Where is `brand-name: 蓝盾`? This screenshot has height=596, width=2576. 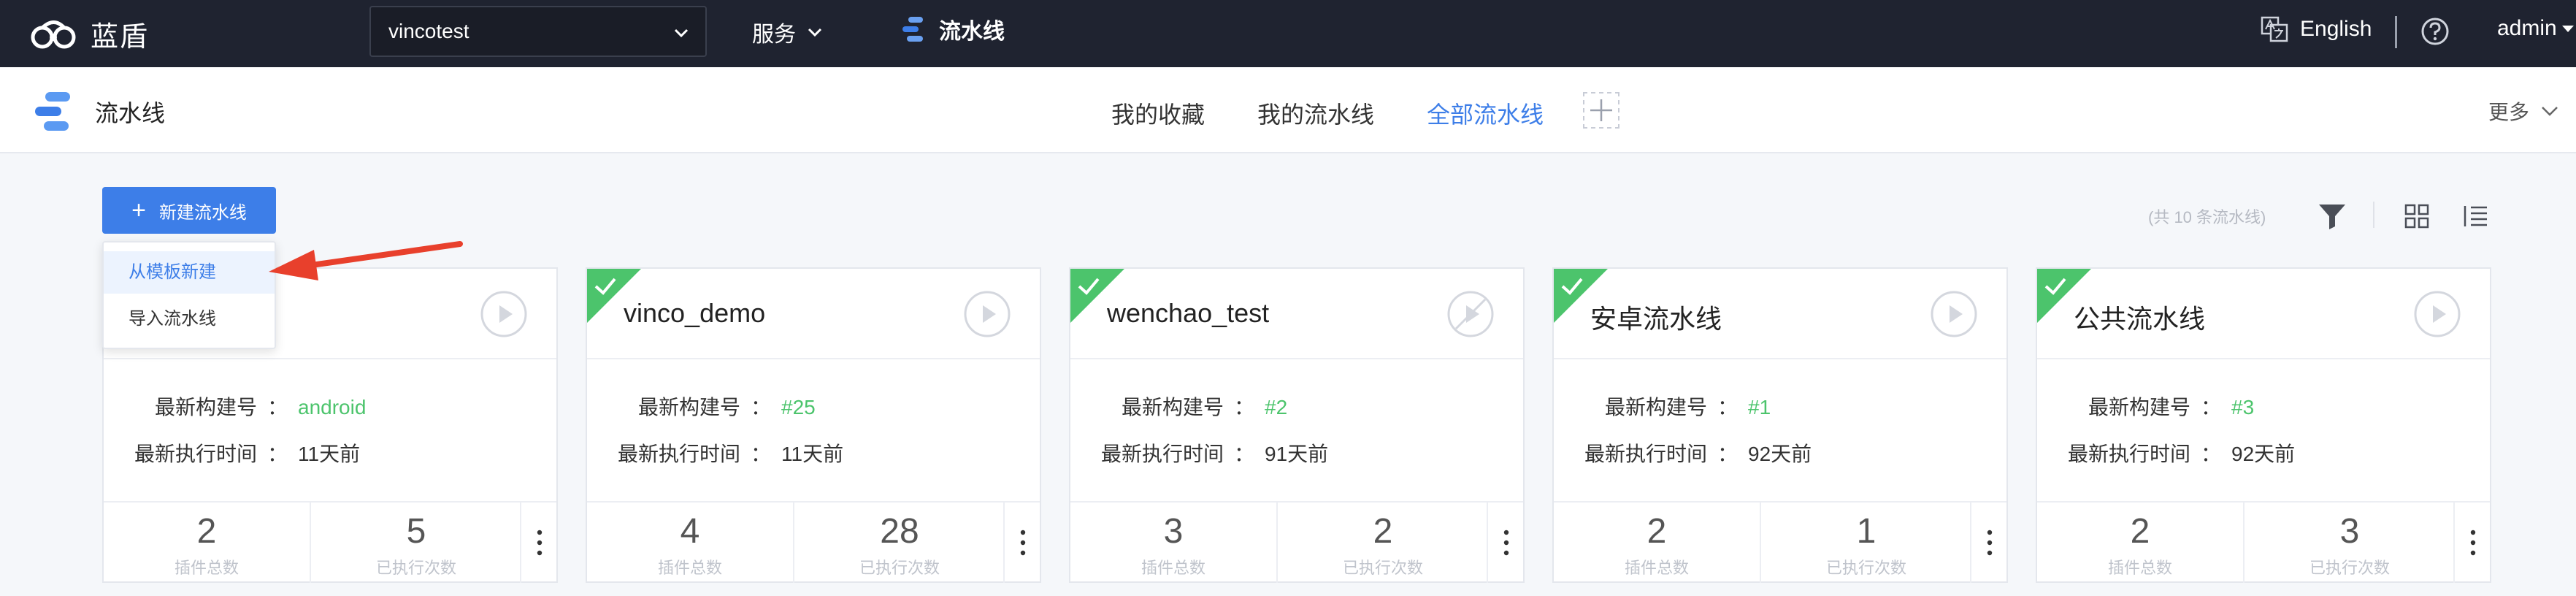
brand-name: 蓝盾 is located at coordinates (120, 37).